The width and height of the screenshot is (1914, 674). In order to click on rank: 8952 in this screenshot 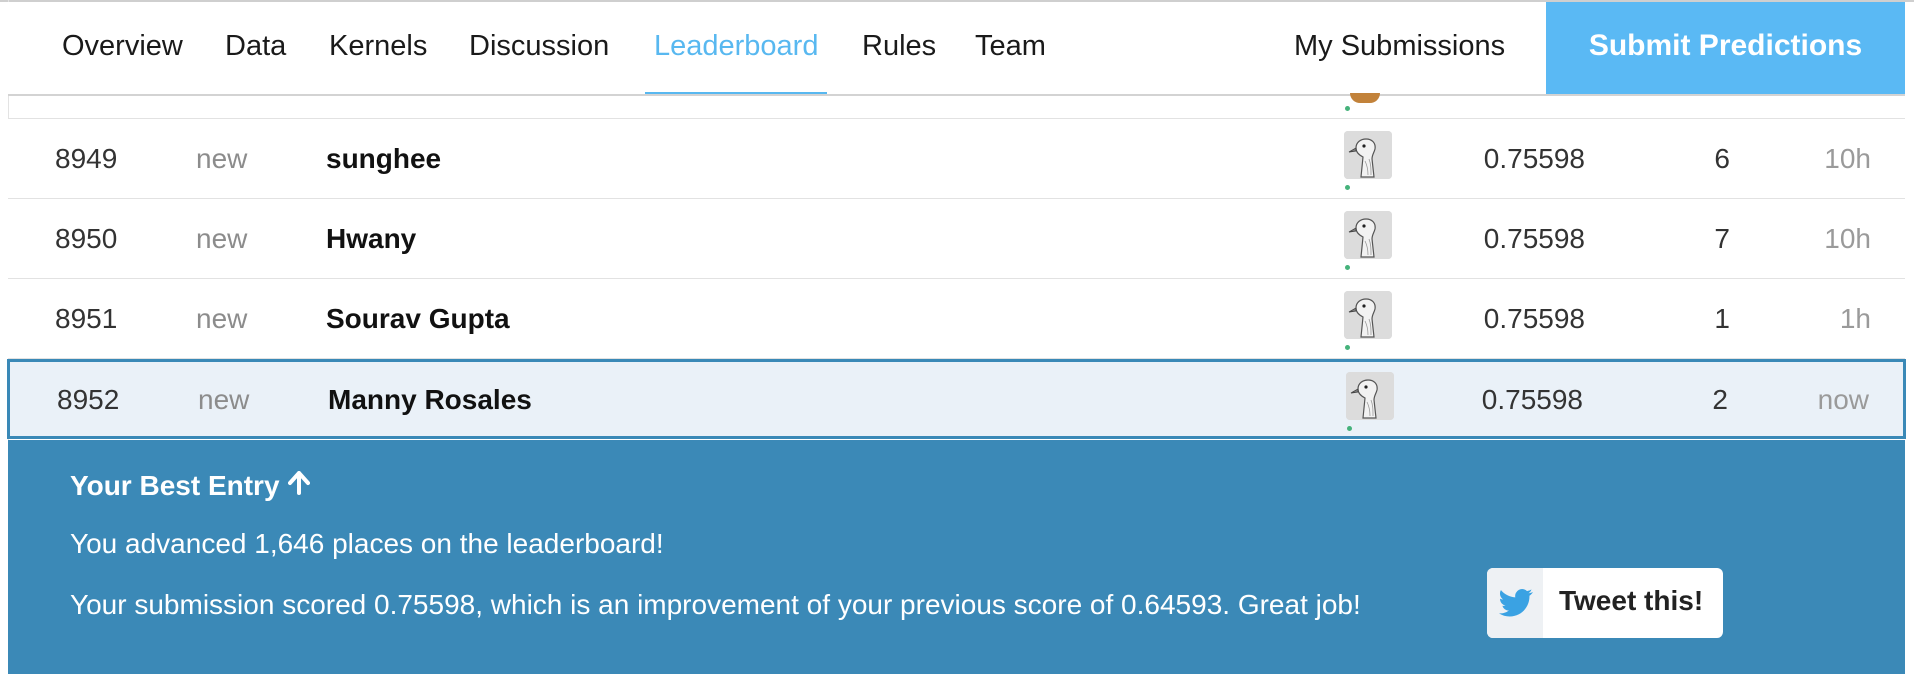, I will do `click(88, 399)`.